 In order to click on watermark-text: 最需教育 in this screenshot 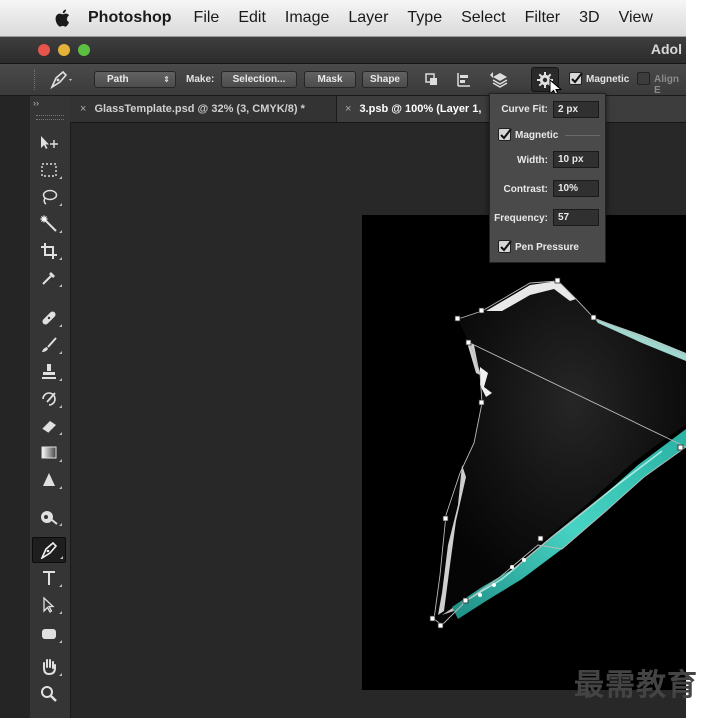, I will do `click(636, 685)`.